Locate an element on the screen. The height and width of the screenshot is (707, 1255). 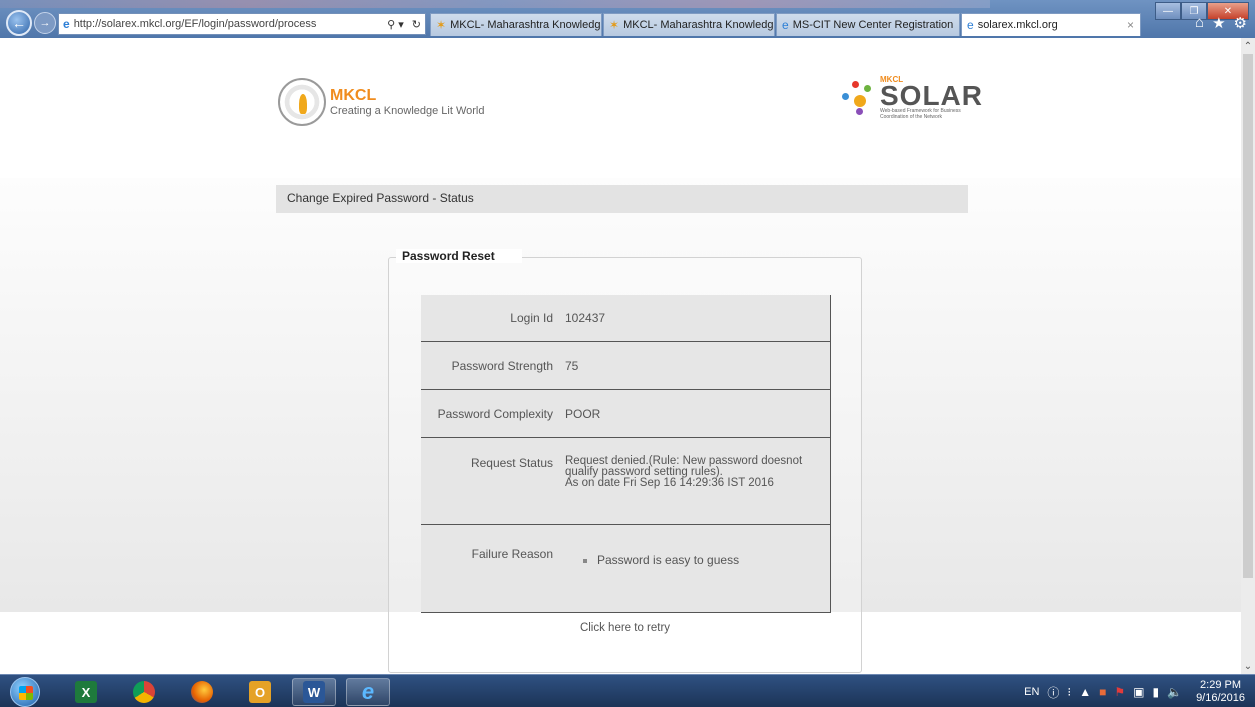
panel-title: Password Reset is located at coordinates (459, 256).